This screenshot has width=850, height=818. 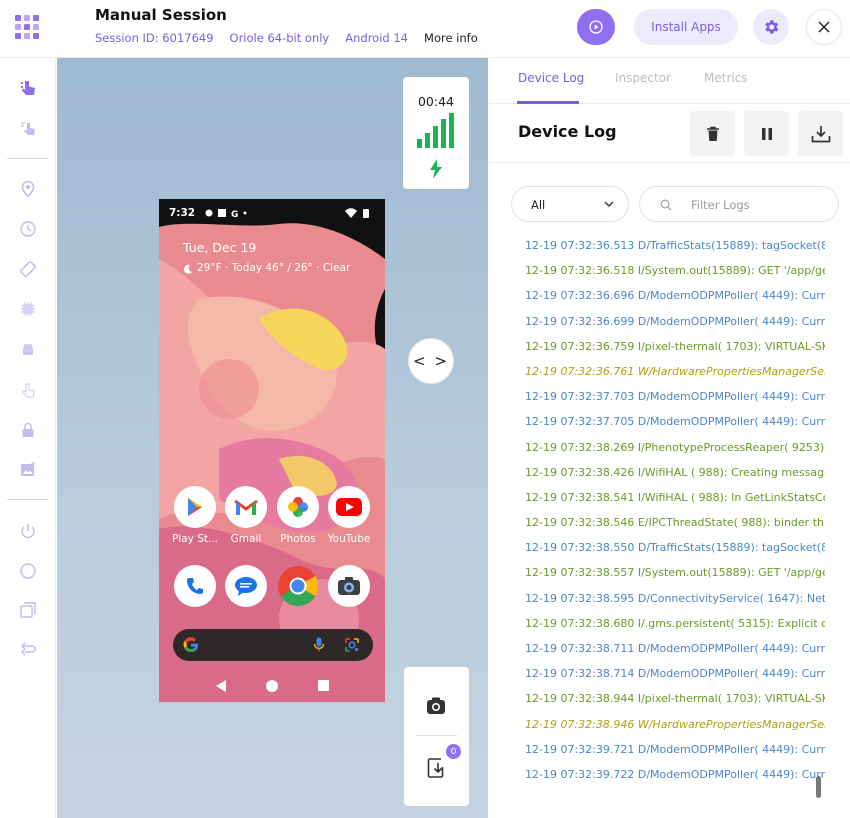 I want to click on play-button, so click(x=596, y=27).